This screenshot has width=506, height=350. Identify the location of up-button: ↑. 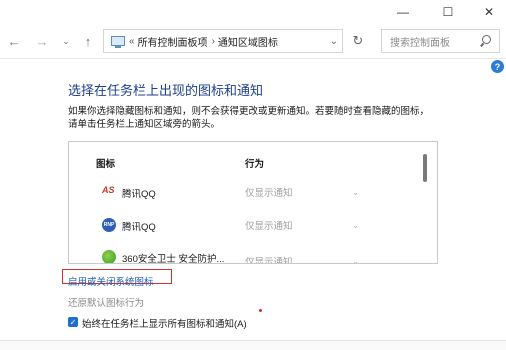
(88, 41).